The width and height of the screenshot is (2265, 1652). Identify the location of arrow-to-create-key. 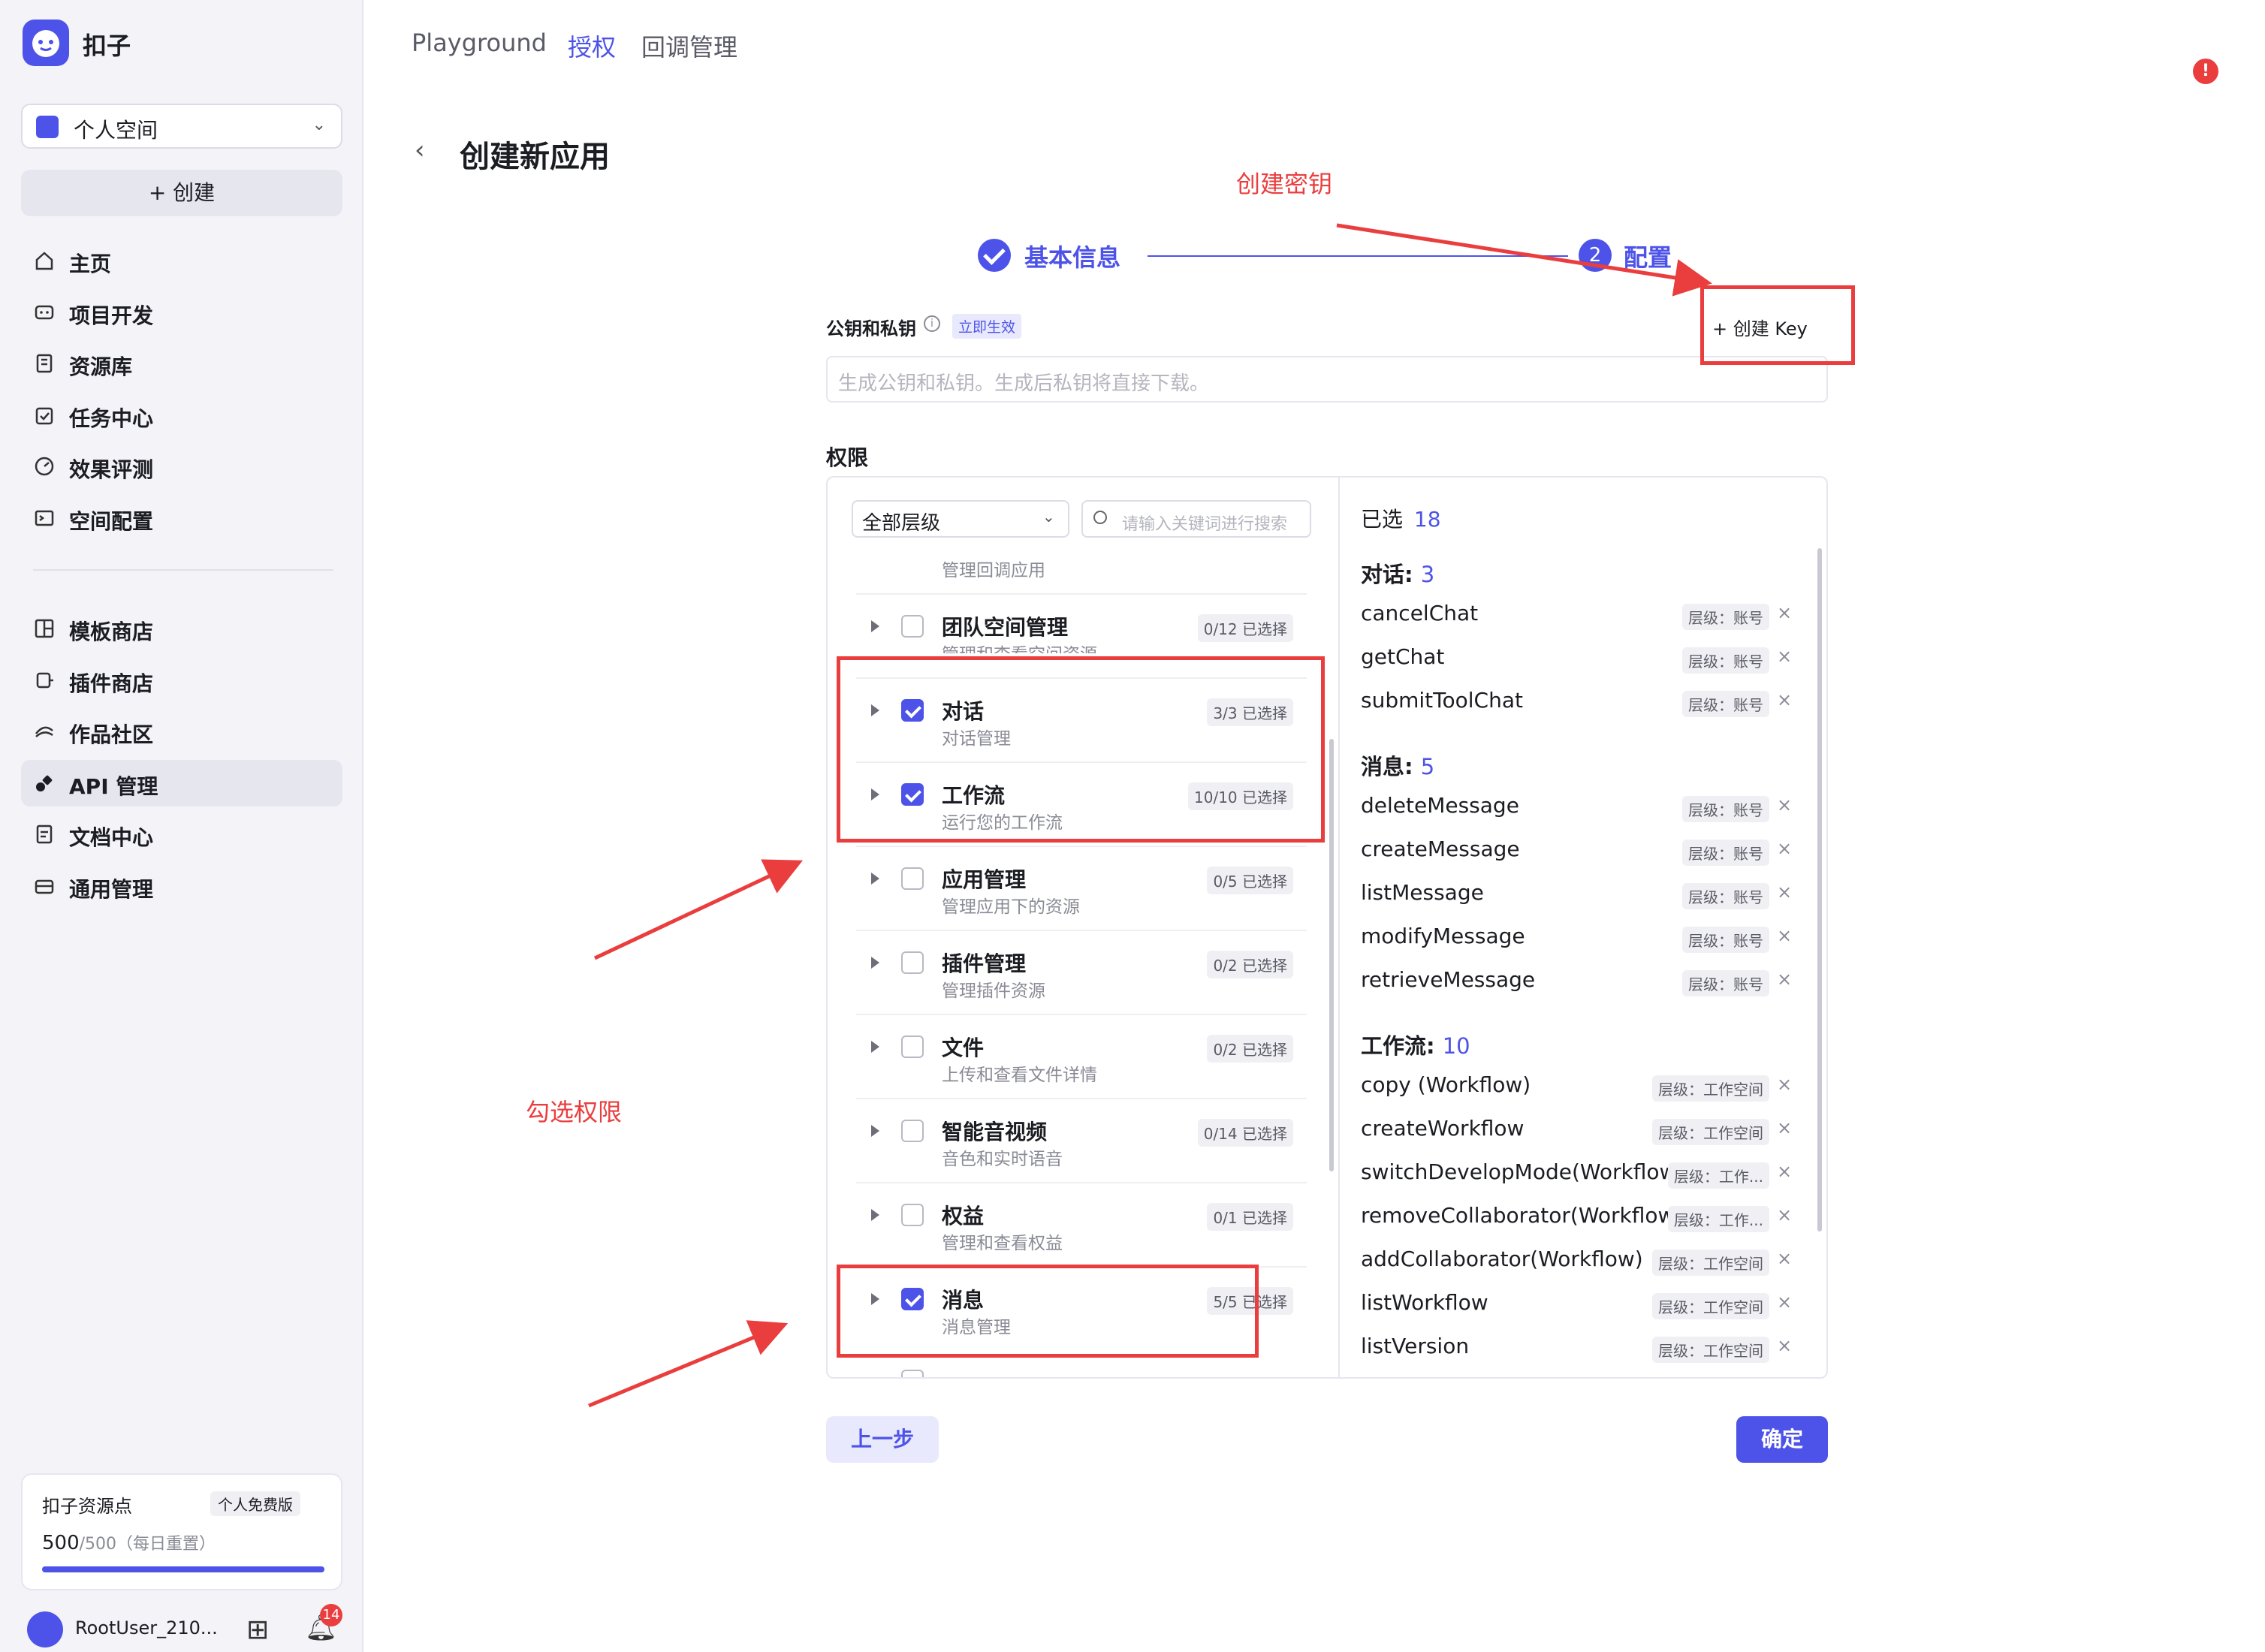
(1524, 260).